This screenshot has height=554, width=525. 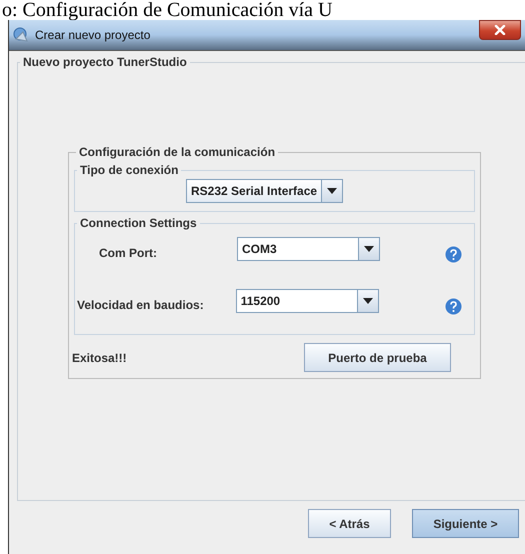 What do you see at coordinates (99, 357) in the screenshot?
I see `status-text: Exitosa!!!` at bounding box center [99, 357].